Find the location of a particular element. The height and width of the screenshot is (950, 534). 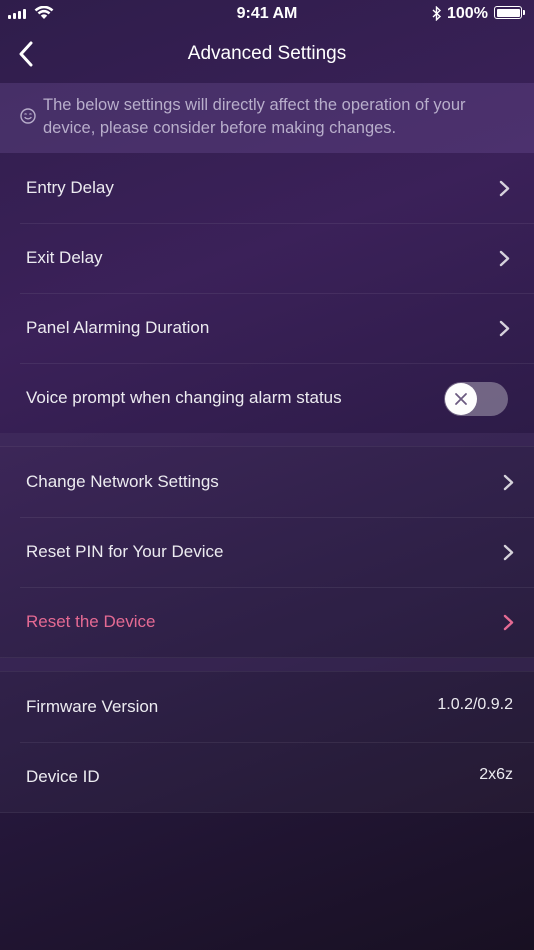

reset-device-label: Reset the Device is located at coordinates (91, 621).